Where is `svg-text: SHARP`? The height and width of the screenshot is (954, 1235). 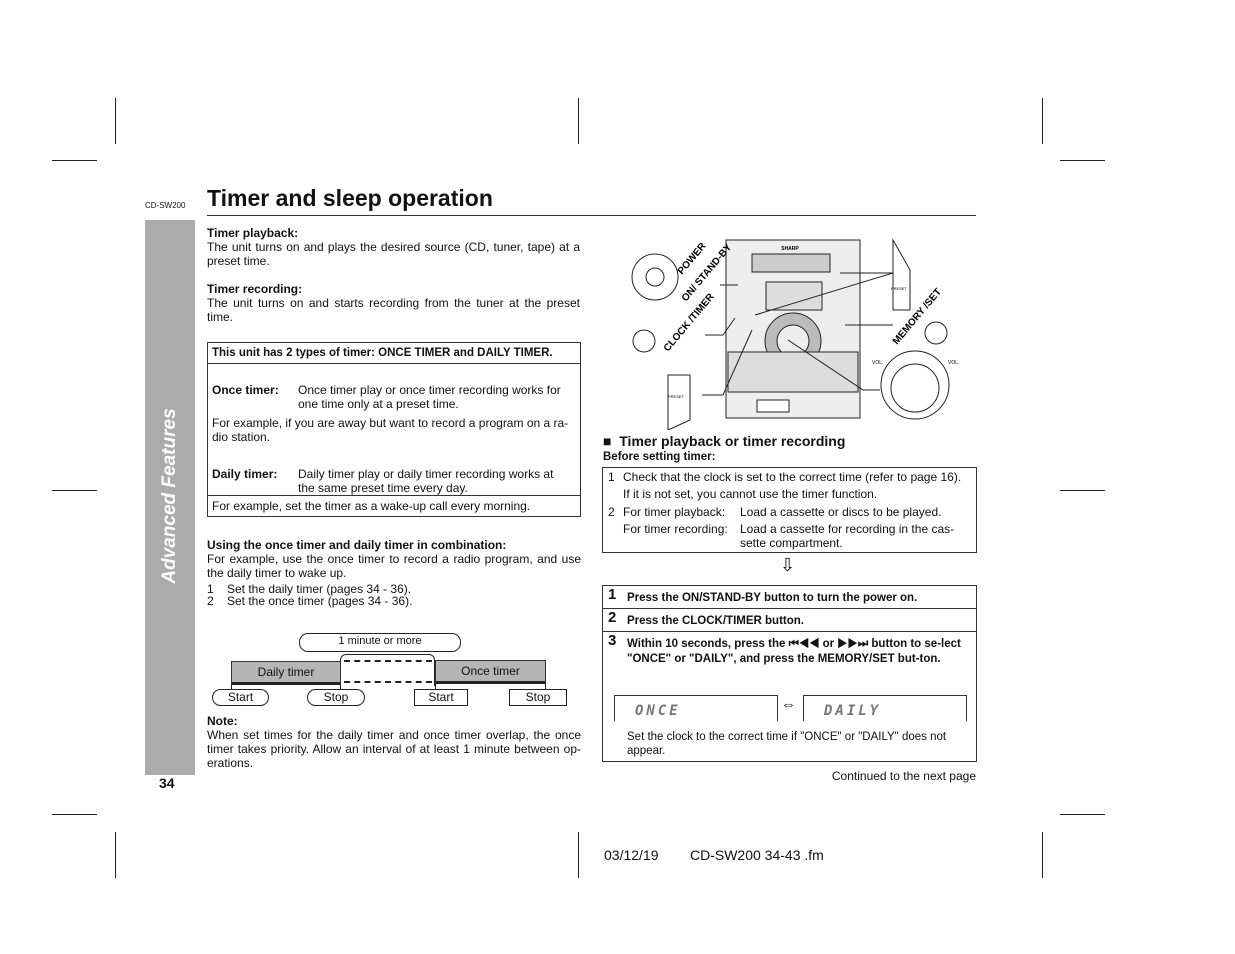 svg-text: SHARP is located at coordinates (790, 249).